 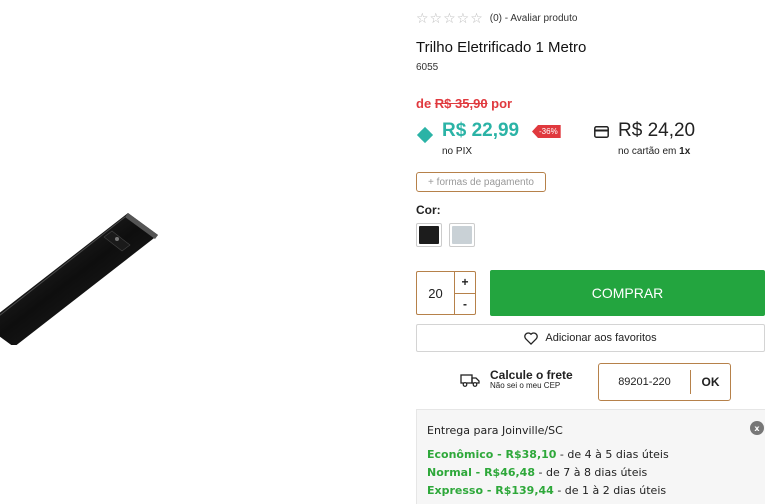 What do you see at coordinates (465, 304) in the screenshot?
I see `quantity-minus-button: -` at bounding box center [465, 304].